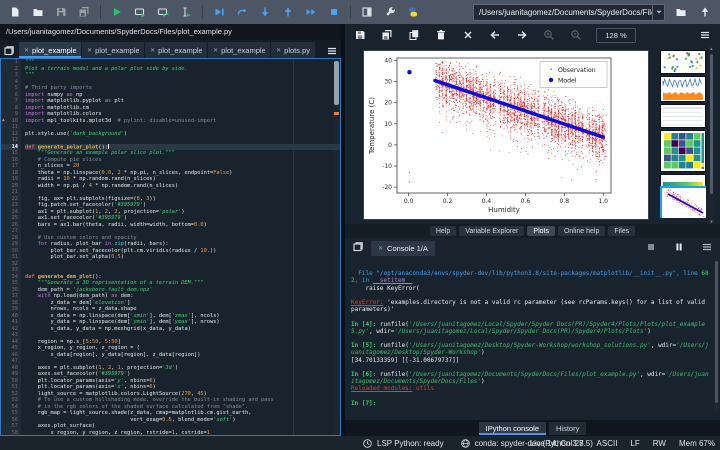 The image size is (720, 450). I want to click on interrupt-kernel-icon, so click(679, 247).